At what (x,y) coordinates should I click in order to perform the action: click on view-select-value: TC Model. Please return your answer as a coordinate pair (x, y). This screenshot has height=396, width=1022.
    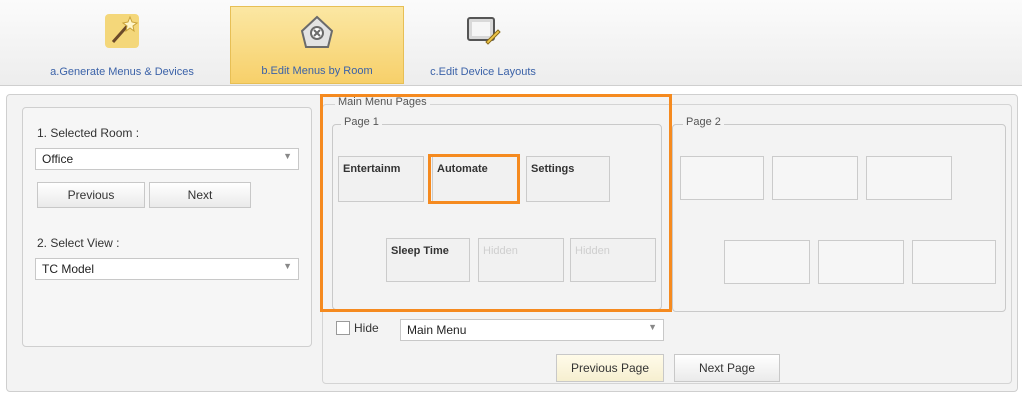
    Looking at the image, I should click on (68, 269).